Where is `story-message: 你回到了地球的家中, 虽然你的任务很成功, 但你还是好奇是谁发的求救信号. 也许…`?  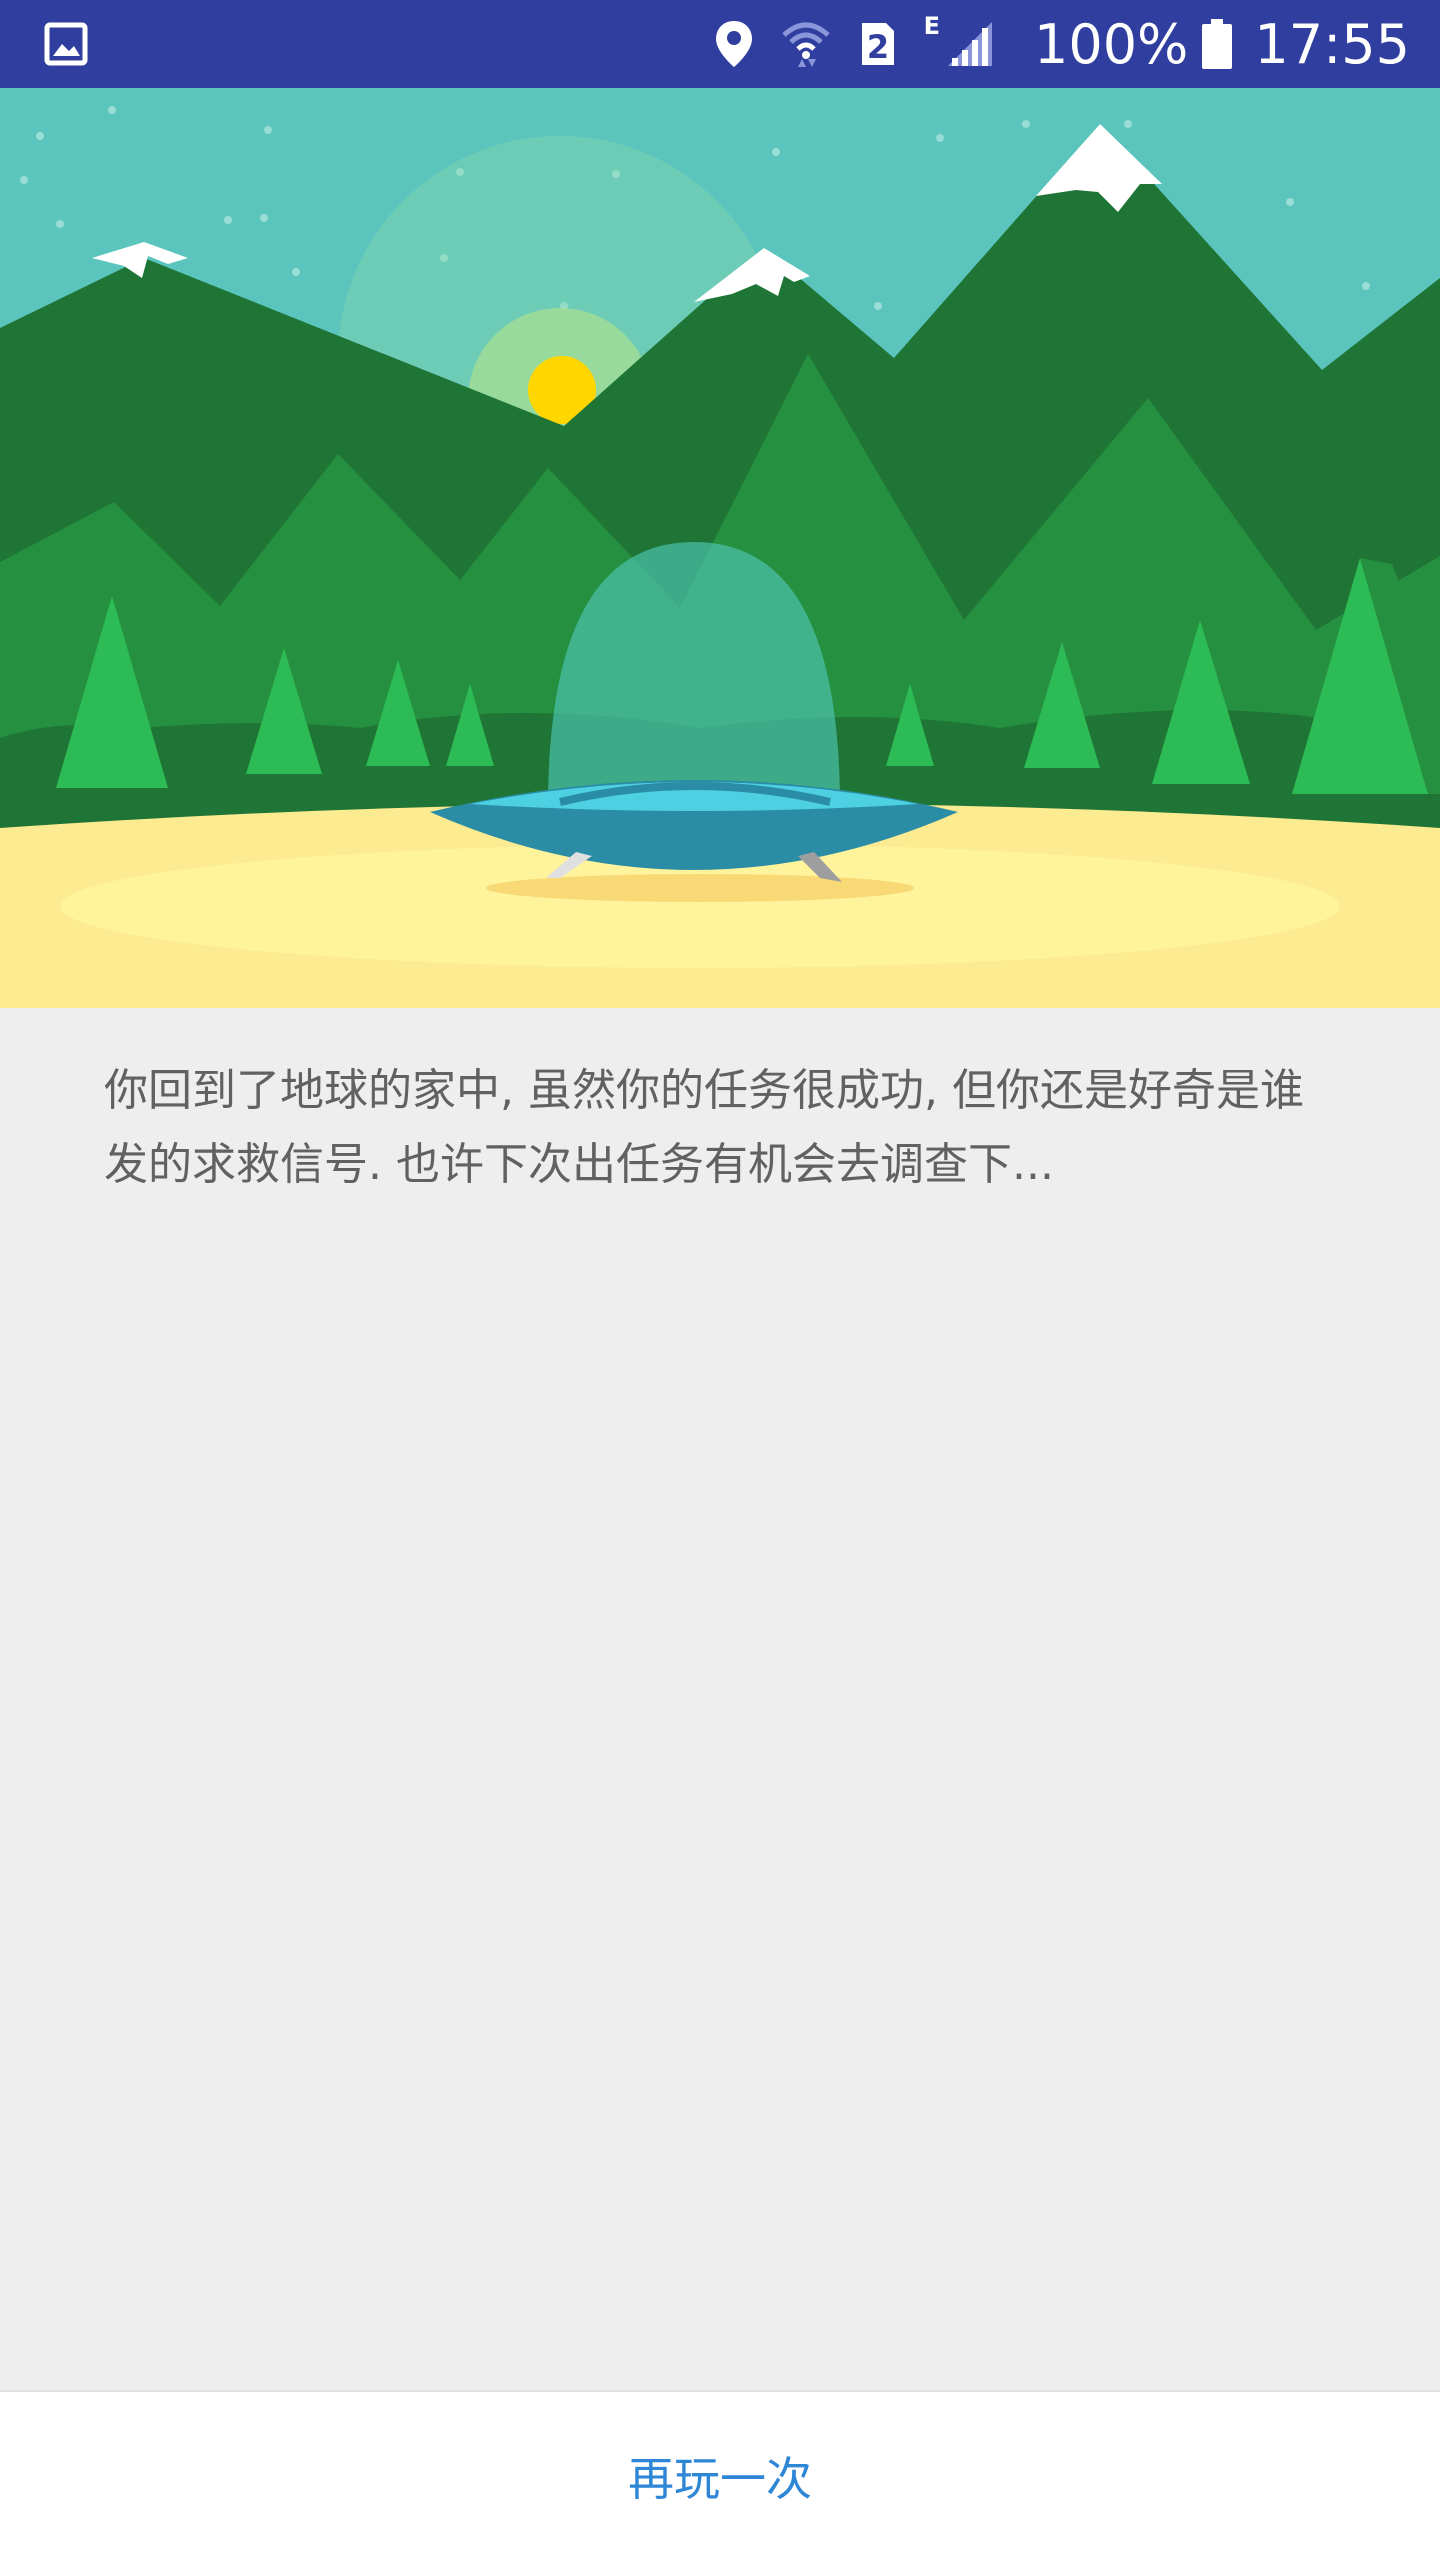 story-message: 你回到了地球的家中, 虽然你的任务很成功, 但你还是好奇是谁发的求救信号. 也许… is located at coordinates (704, 1127).